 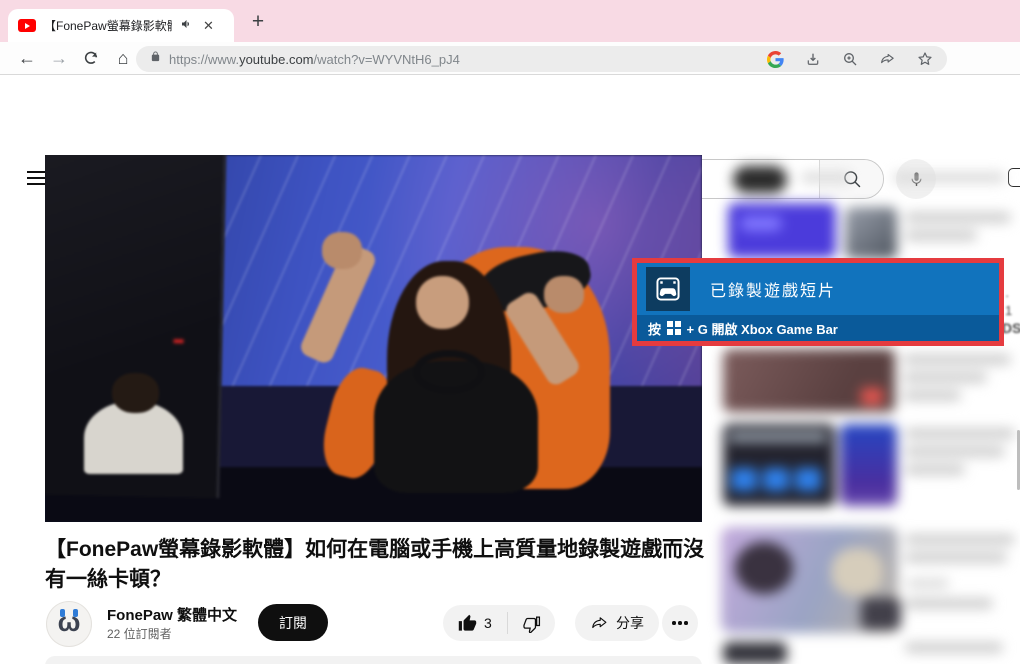 I want to click on second-person, so click(x=133, y=423).